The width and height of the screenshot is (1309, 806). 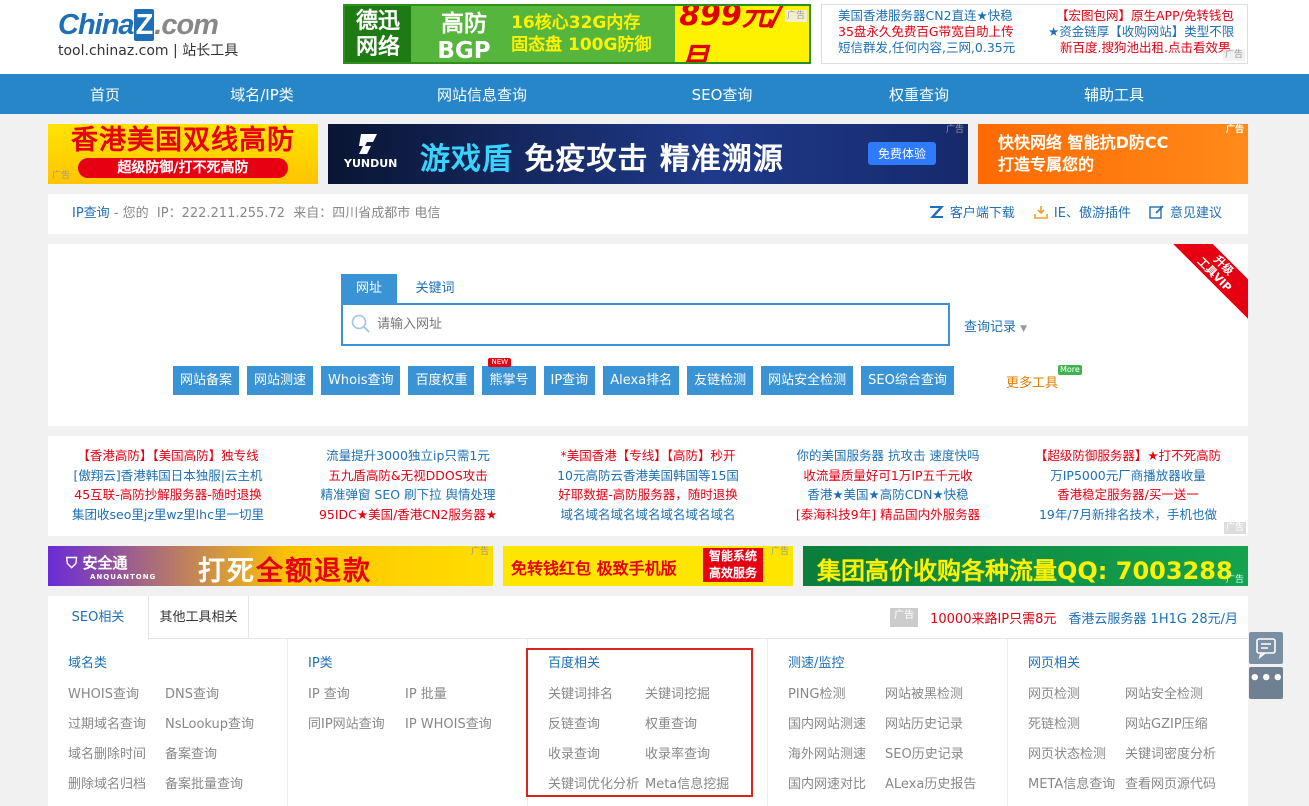 What do you see at coordinates (88, 663) in the screenshot?
I see `category-title: 域名类` at bounding box center [88, 663].